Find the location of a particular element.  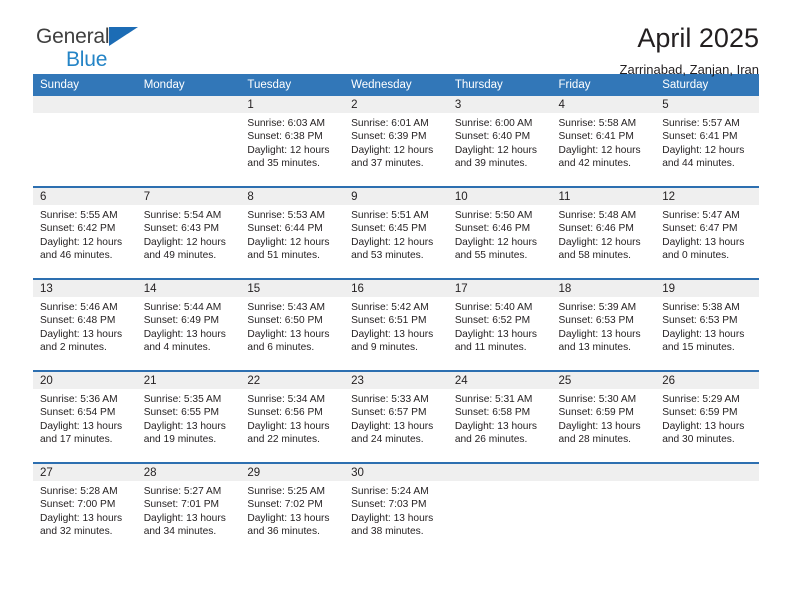

logo-triangle-icon is located at coordinates (123, 36).